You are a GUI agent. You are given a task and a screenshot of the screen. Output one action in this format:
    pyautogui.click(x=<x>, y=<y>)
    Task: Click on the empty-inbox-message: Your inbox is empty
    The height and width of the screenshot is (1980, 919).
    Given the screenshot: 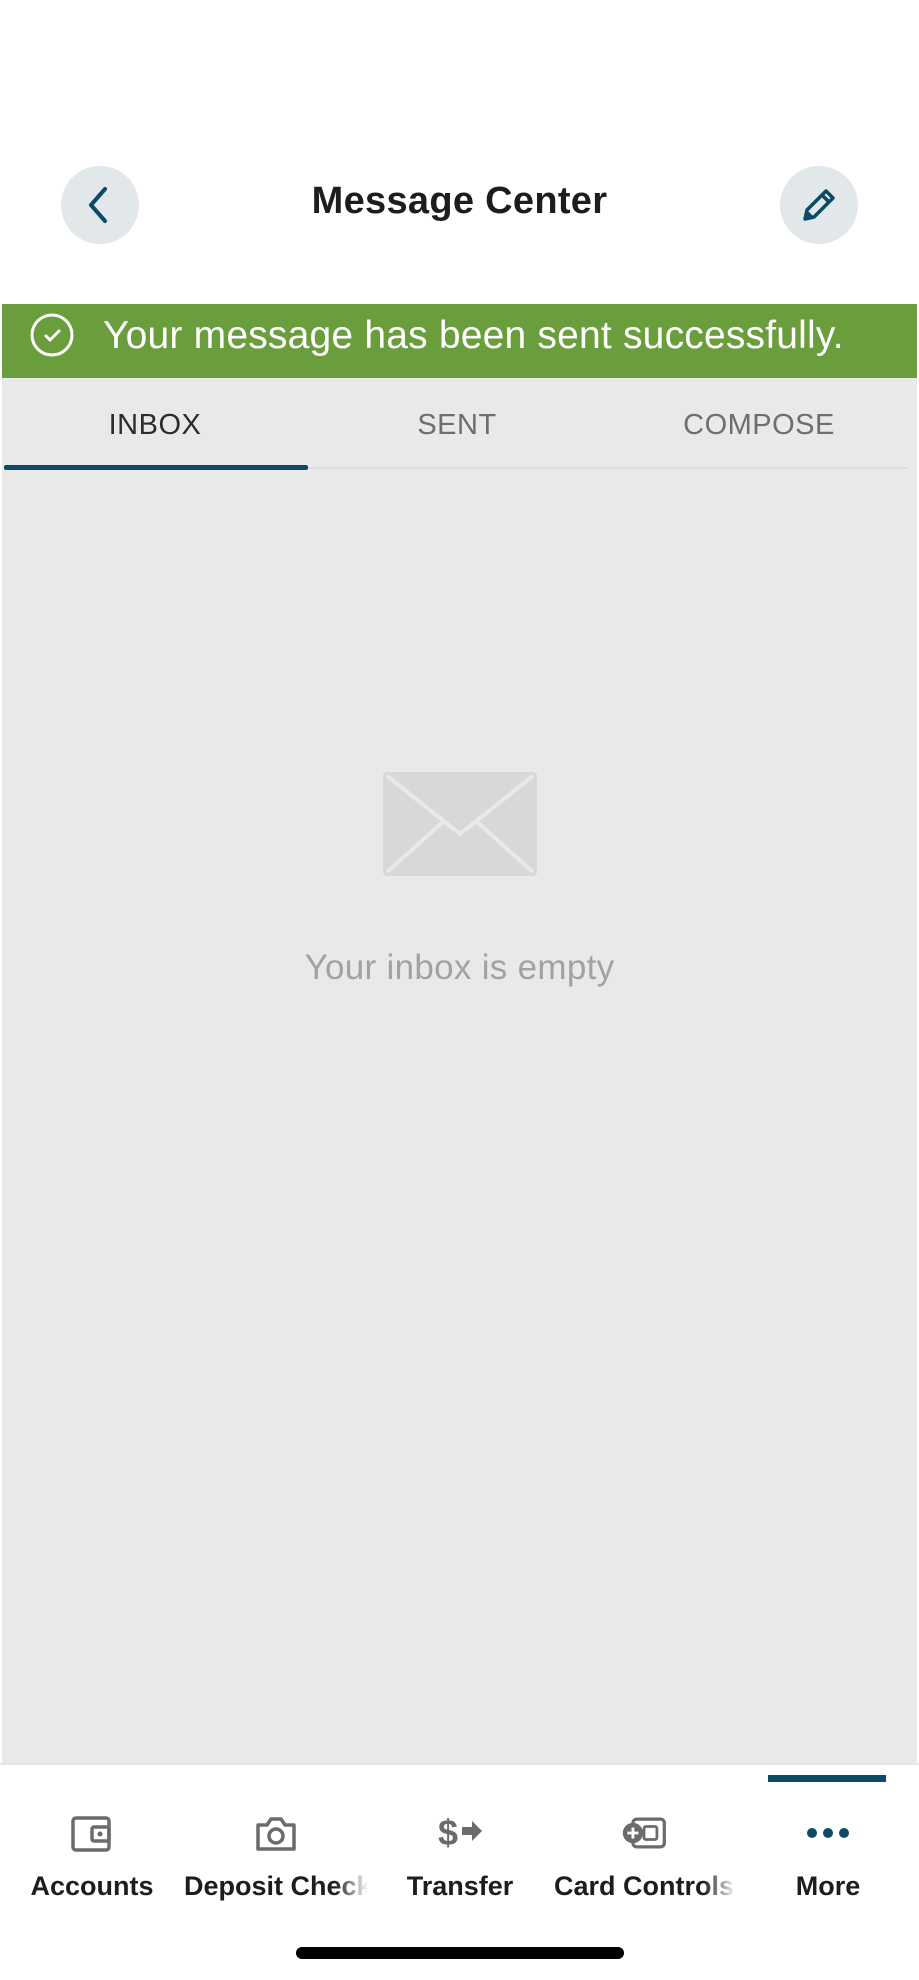 What is the action you would take?
    pyautogui.click(x=459, y=967)
    